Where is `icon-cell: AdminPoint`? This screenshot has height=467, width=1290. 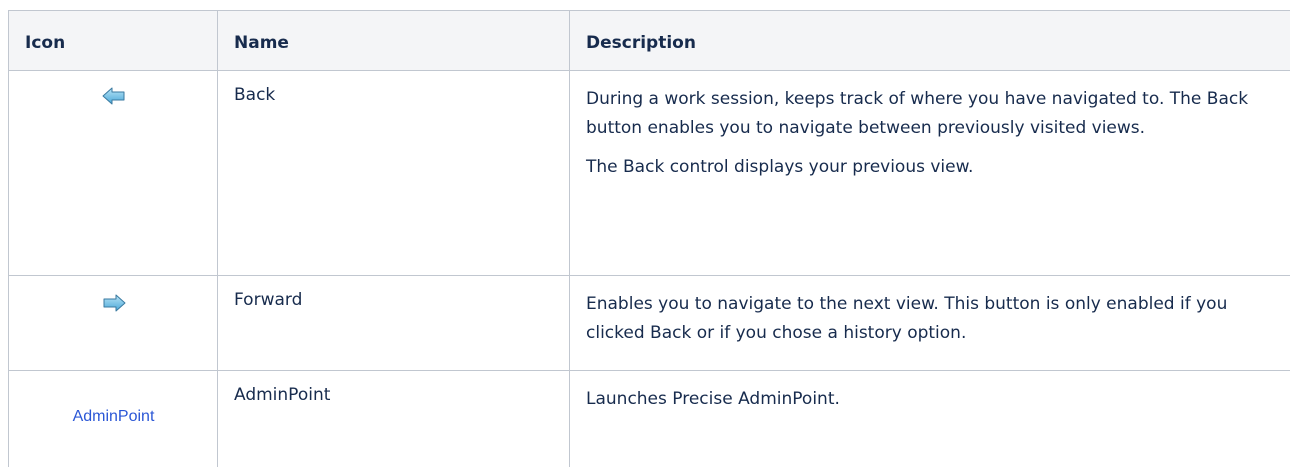
icon-cell: AdminPoint is located at coordinates (113, 419).